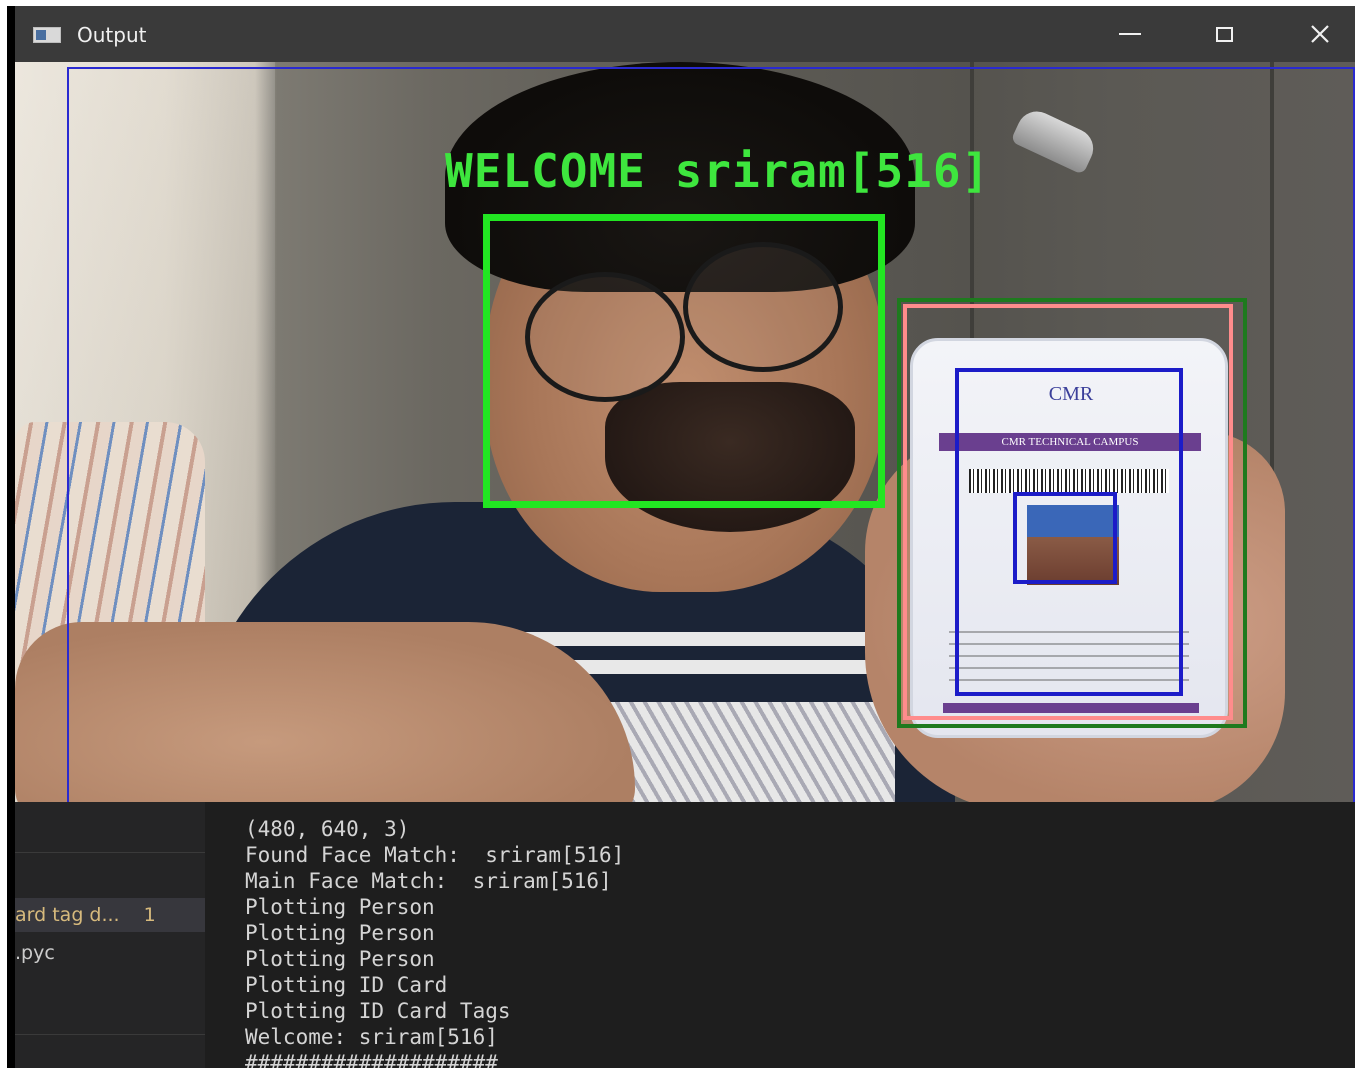 The width and height of the screenshot is (1364, 1072). Describe the element at coordinates (545, 171) in the screenshot. I see `welcome-prefix: WELCOME` at that location.